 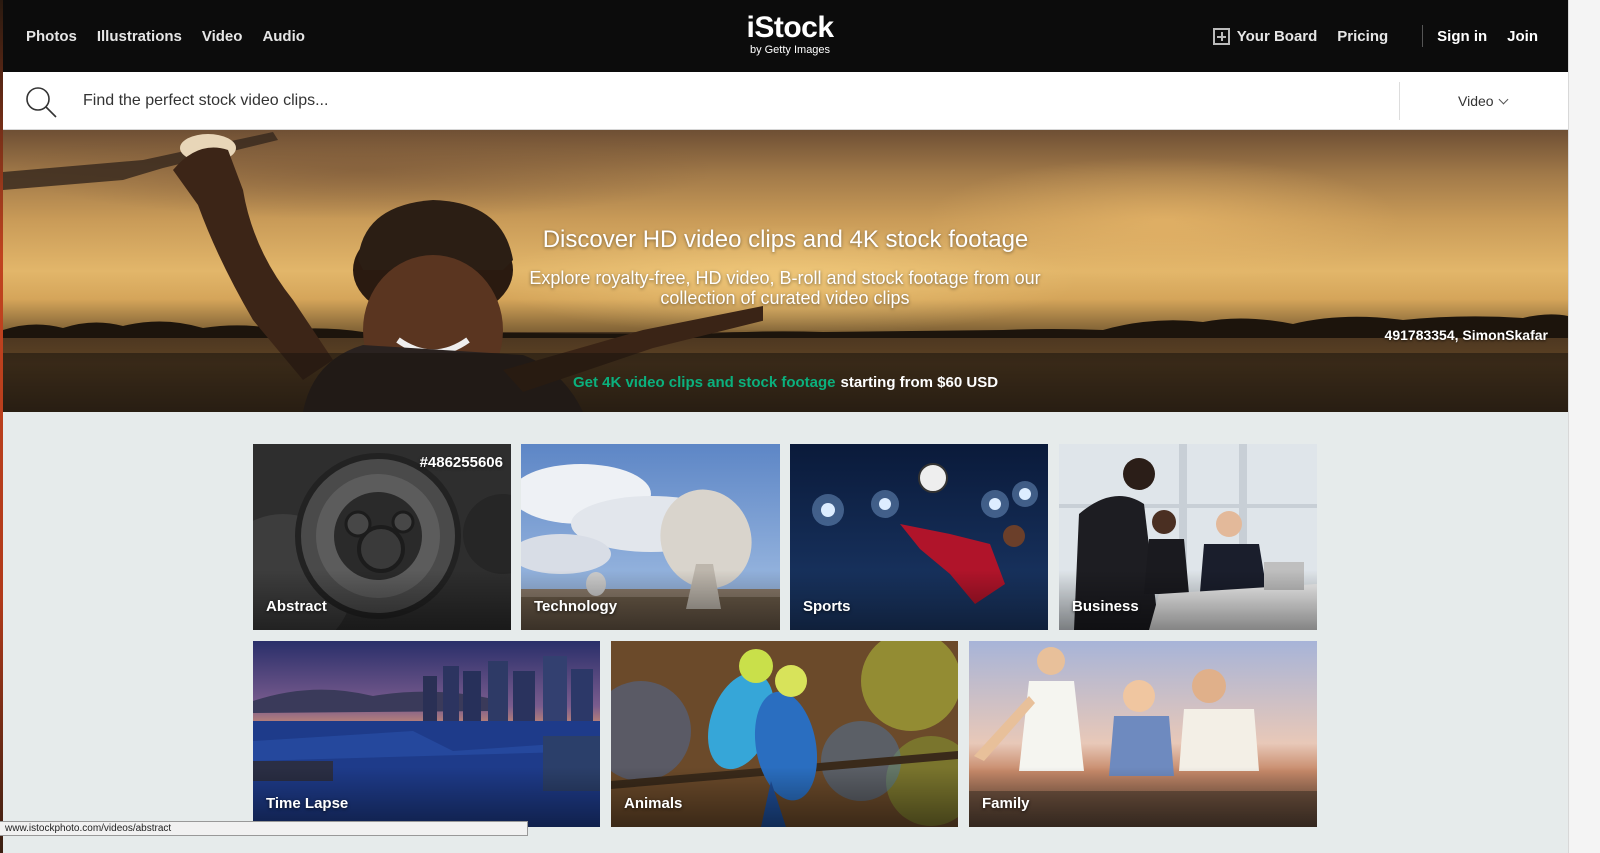 I want to click on your-board-label: Your Board, so click(x=1277, y=36).